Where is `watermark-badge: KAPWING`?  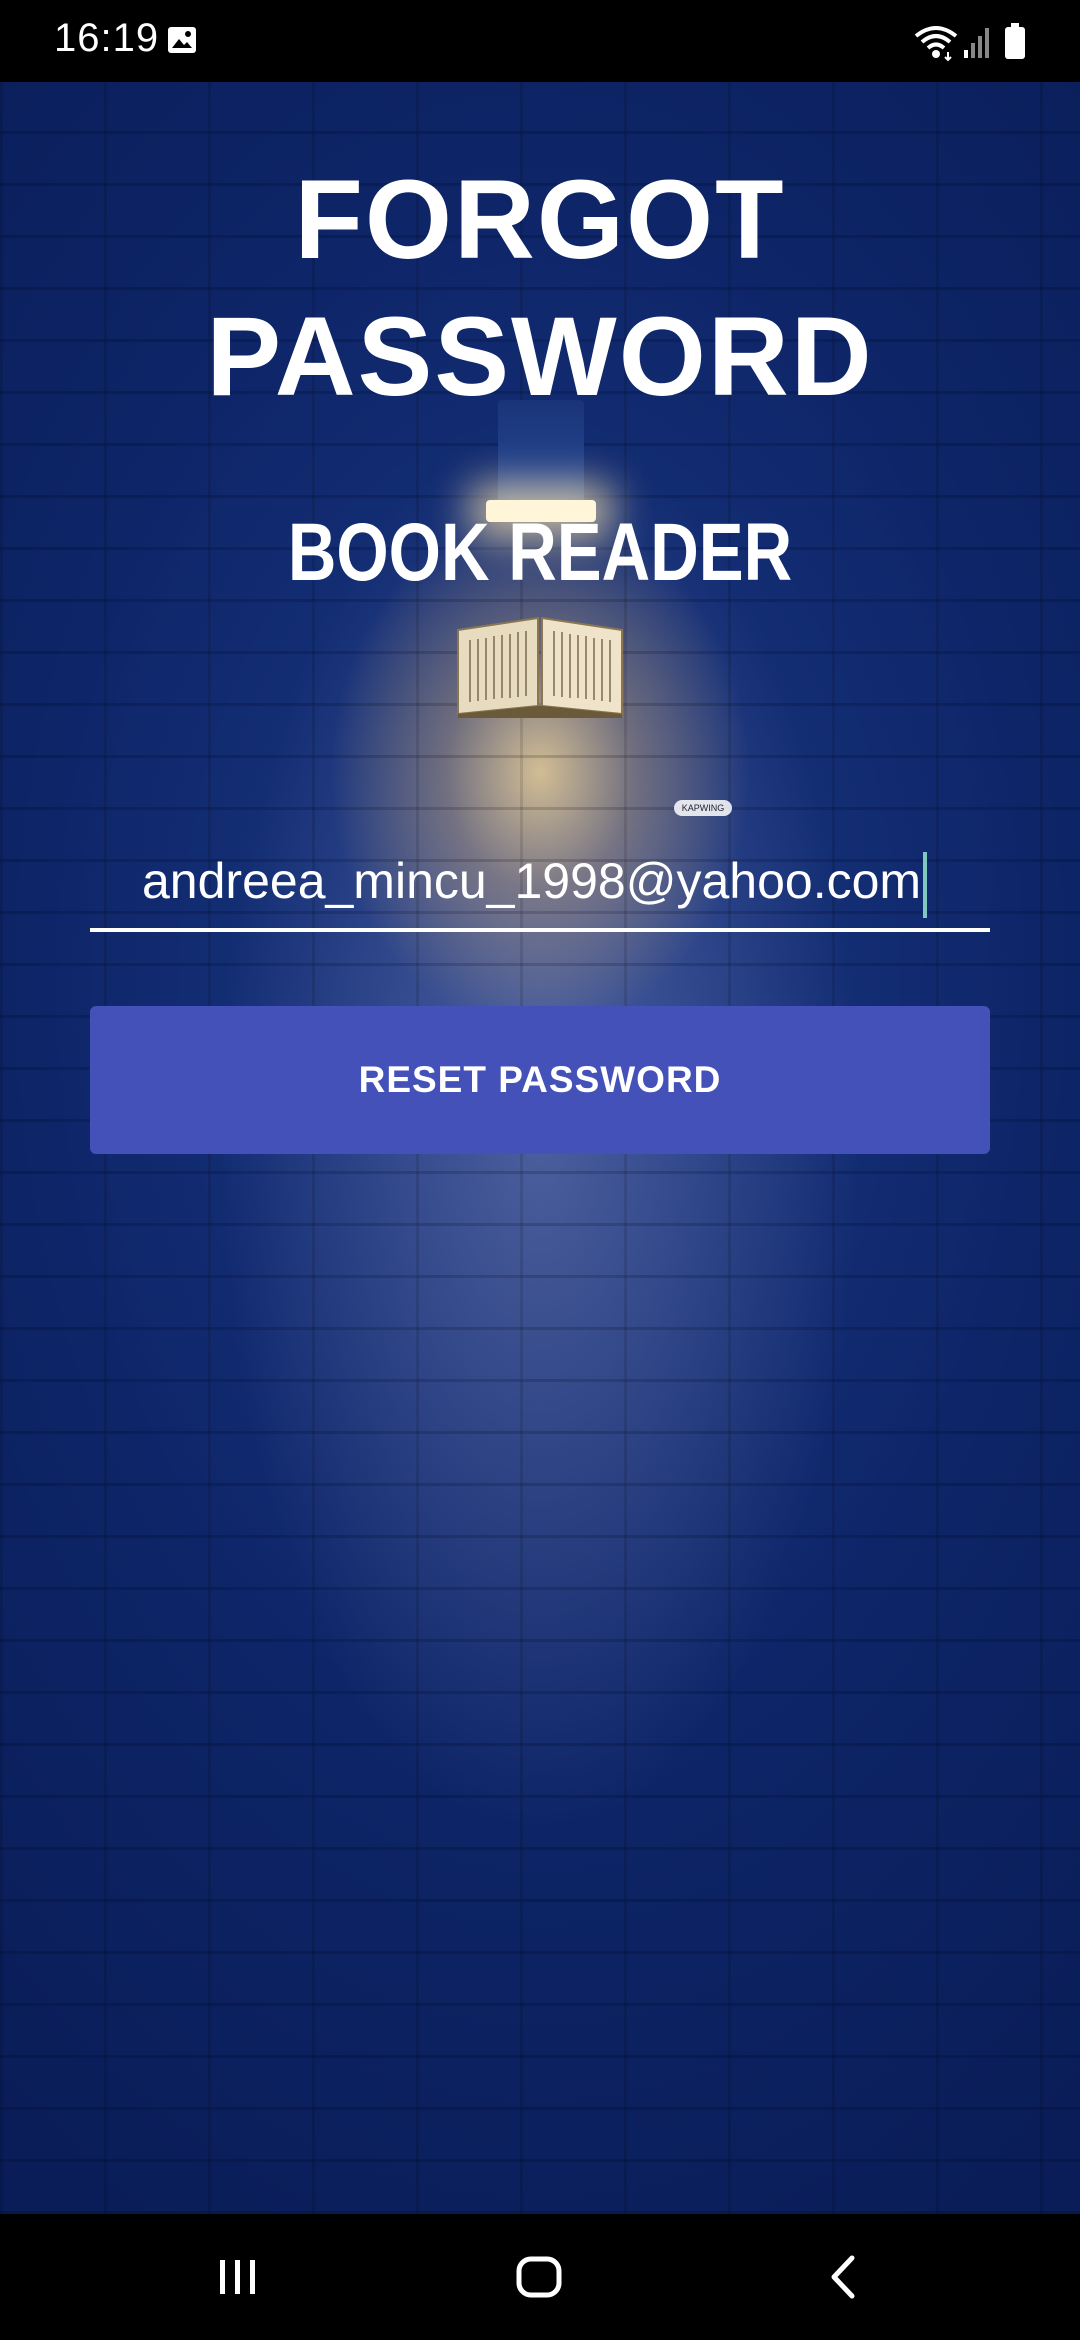
watermark-badge: KAPWING is located at coordinates (703, 808).